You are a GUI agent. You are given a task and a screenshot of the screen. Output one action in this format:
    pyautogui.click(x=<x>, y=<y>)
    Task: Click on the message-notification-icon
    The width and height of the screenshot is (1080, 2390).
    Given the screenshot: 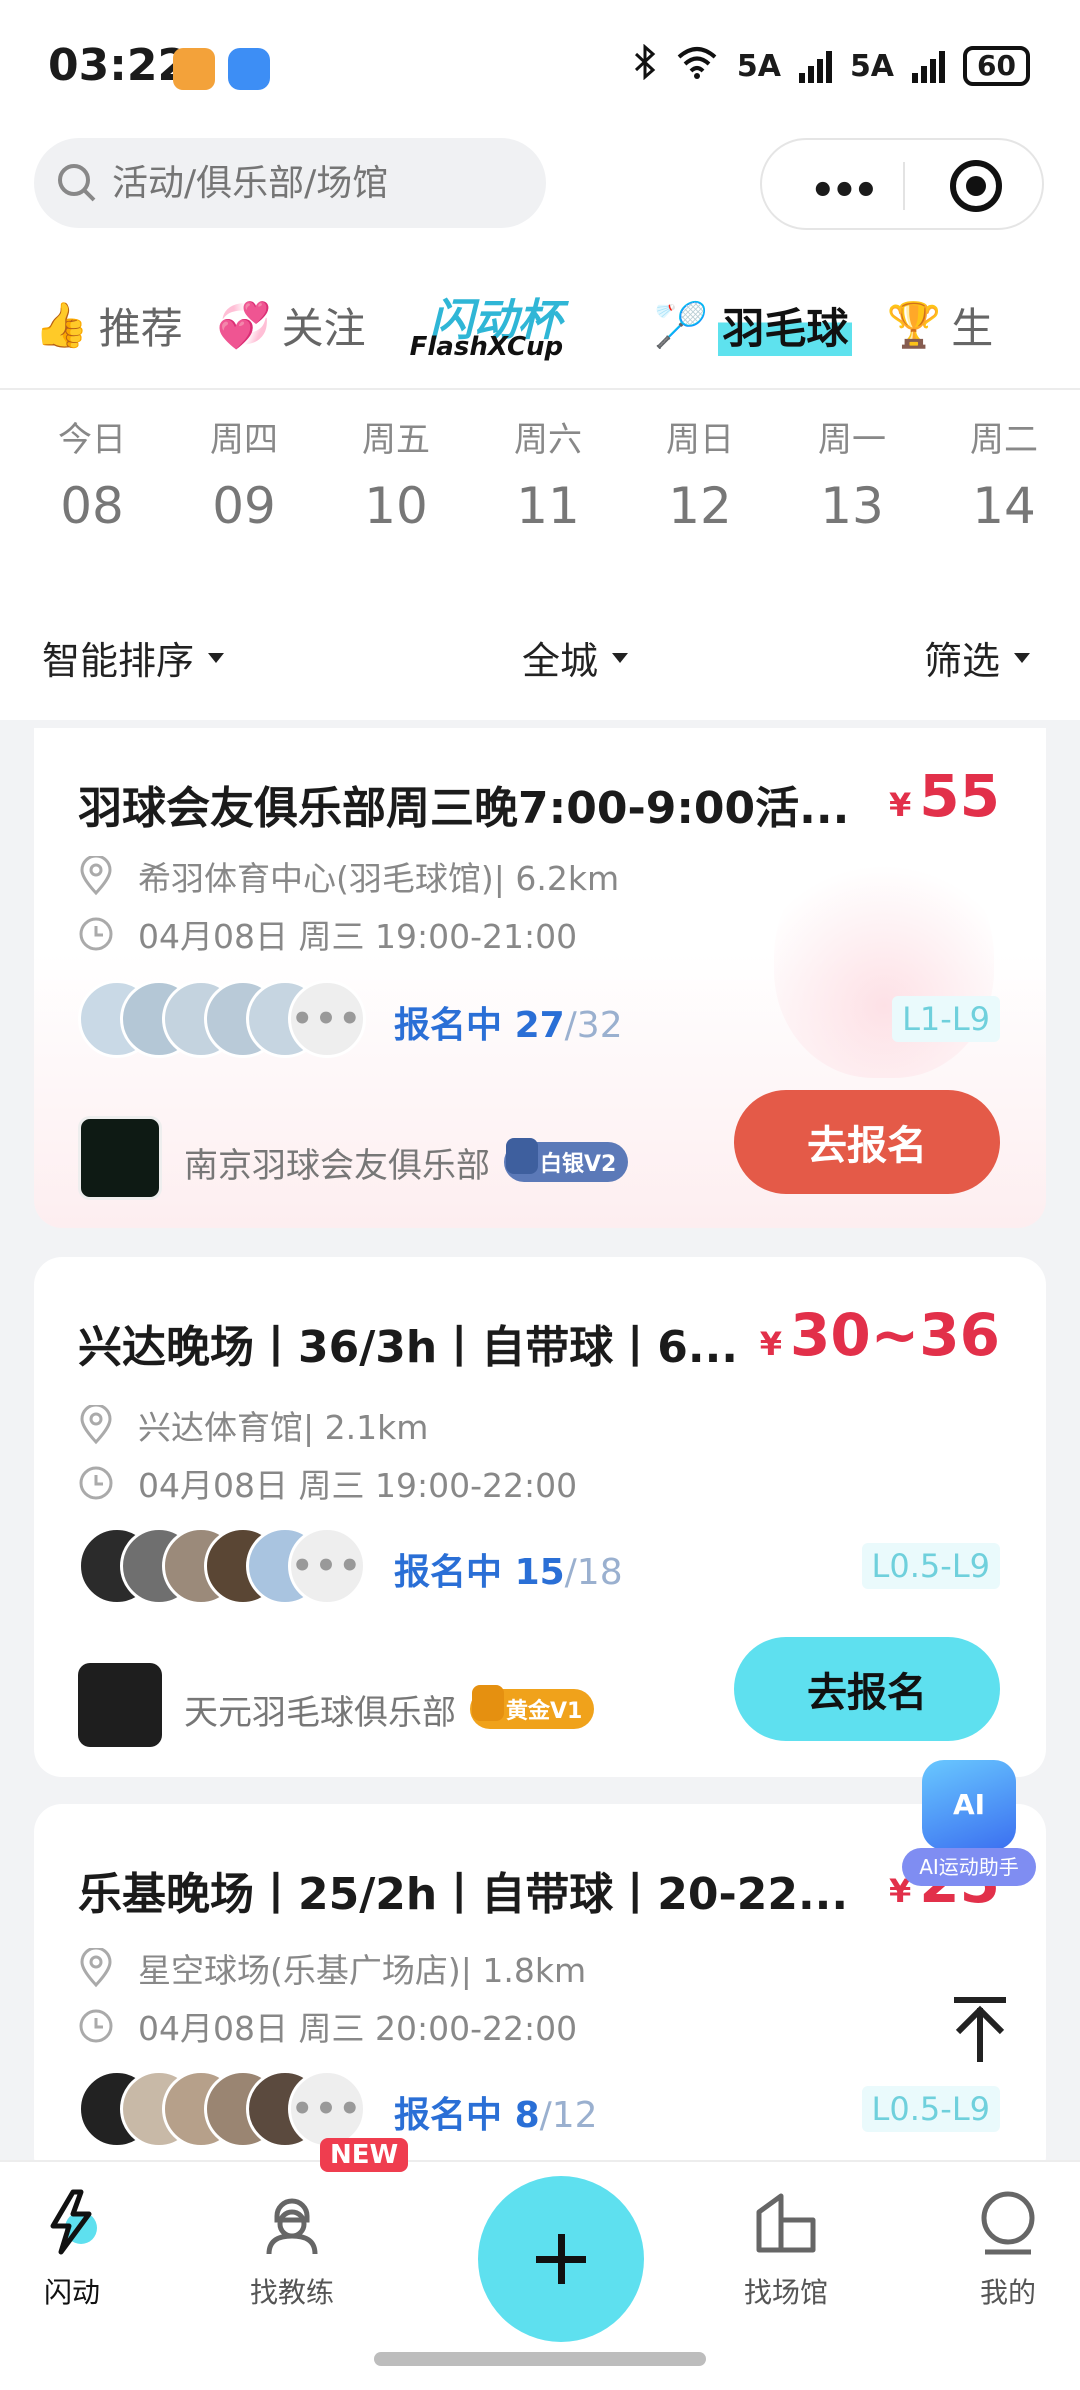 What is the action you would take?
    pyautogui.click(x=249, y=69)
    